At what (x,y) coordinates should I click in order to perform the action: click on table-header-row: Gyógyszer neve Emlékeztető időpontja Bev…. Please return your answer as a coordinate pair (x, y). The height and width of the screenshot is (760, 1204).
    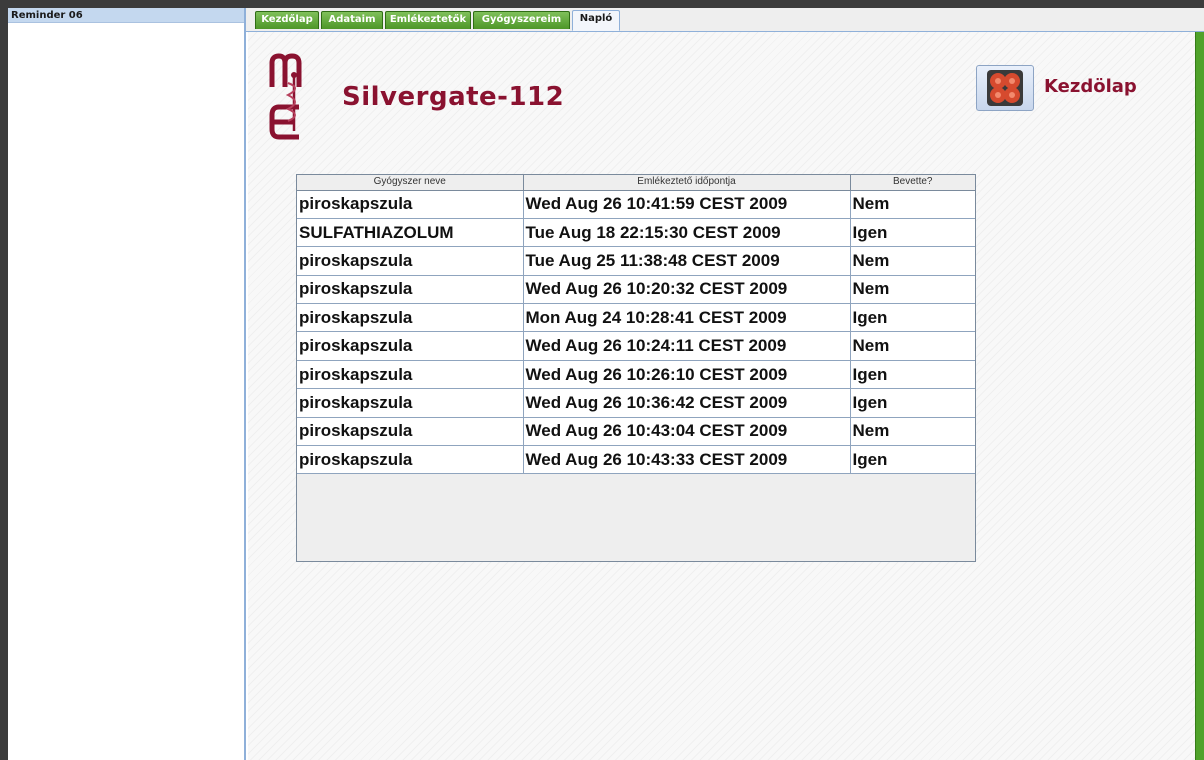
    Looking at the image, I should click on (636, 183).